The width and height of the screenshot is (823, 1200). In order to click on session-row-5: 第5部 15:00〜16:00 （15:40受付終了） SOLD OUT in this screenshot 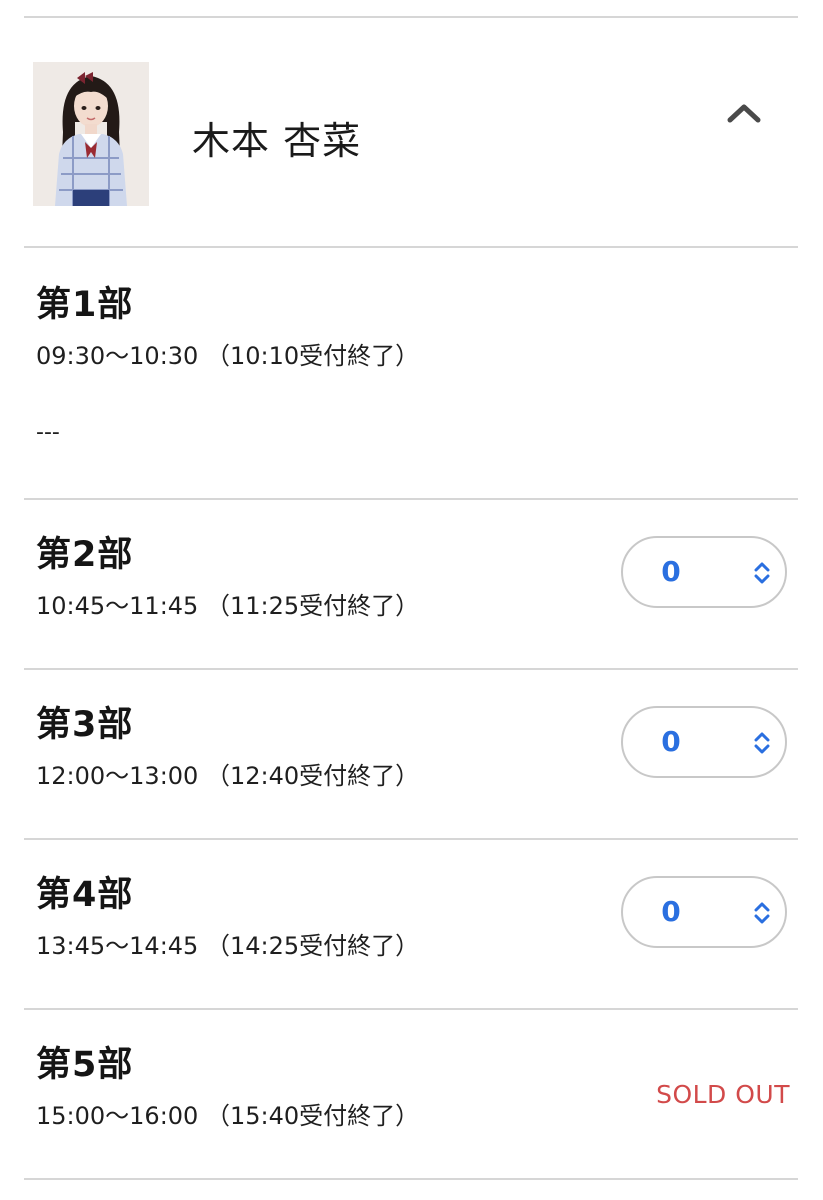, I will do `click(411, 1094)`.